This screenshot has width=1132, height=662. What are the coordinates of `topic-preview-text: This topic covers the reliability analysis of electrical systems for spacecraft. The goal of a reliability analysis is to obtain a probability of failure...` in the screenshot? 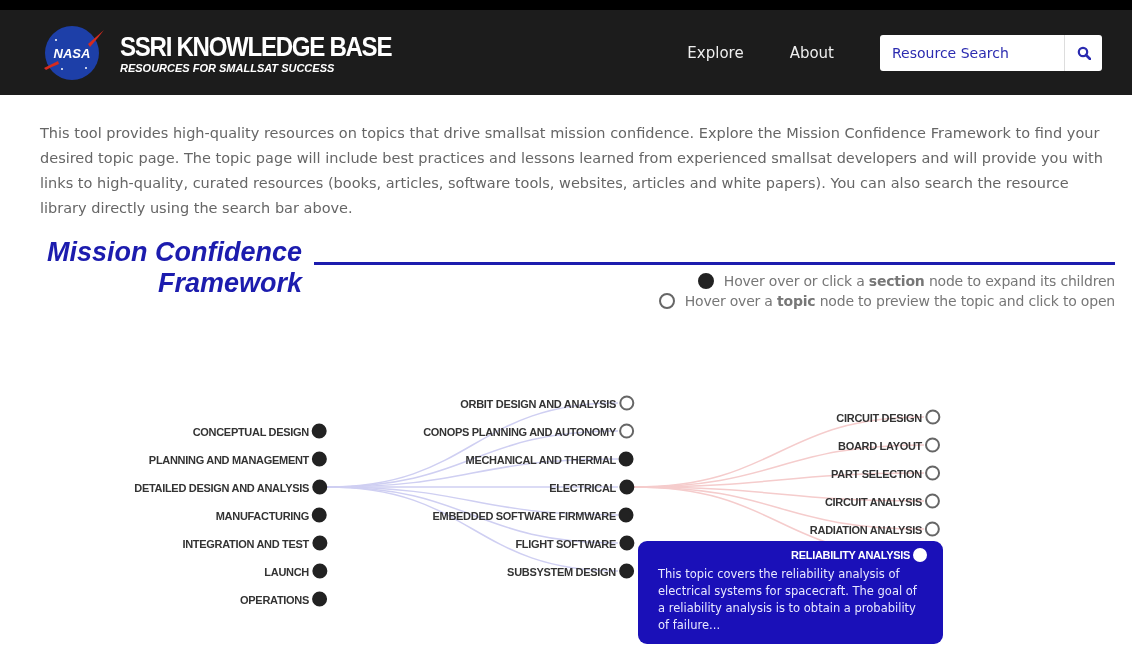 It's located at (788, 600).